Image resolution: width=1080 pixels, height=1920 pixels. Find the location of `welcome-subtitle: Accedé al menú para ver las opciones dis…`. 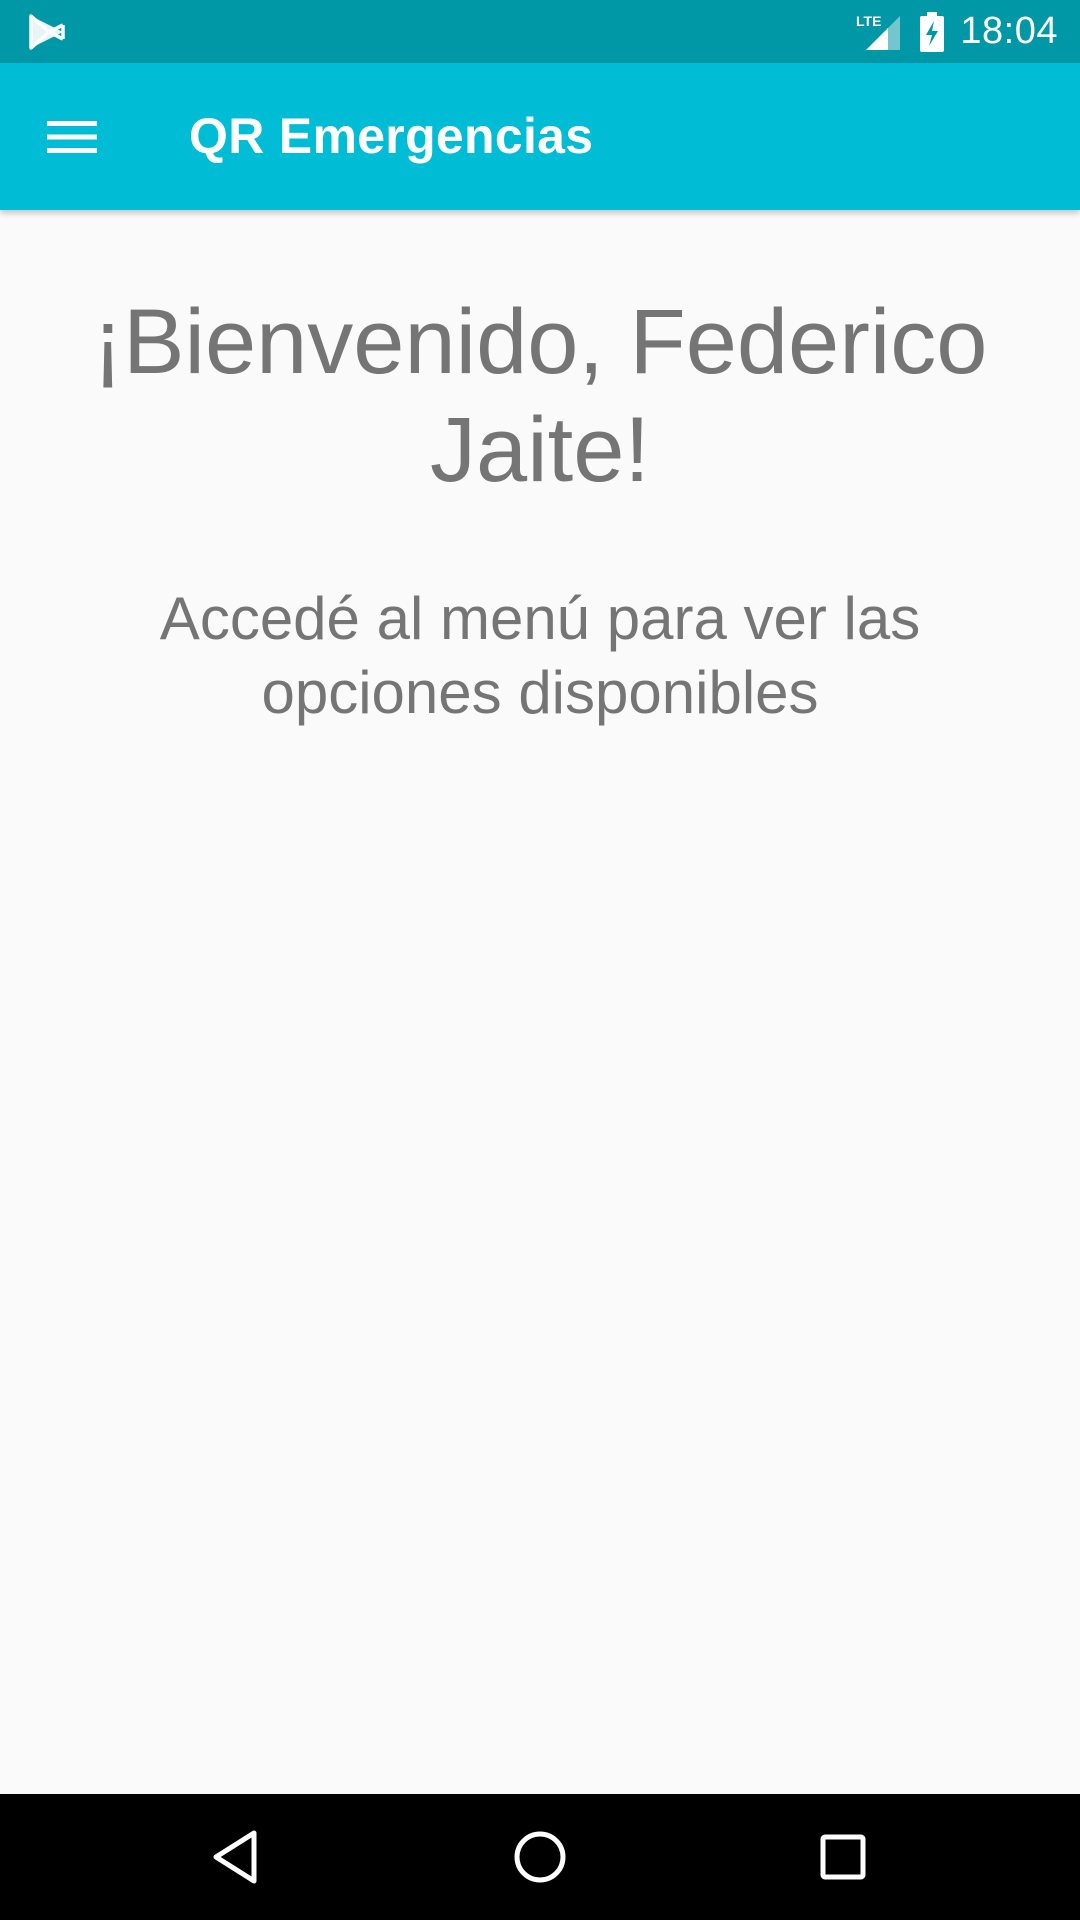

welcome-subtitle: Accedé al menú para ver las opciones dis… is located at coordinates (540, 655).